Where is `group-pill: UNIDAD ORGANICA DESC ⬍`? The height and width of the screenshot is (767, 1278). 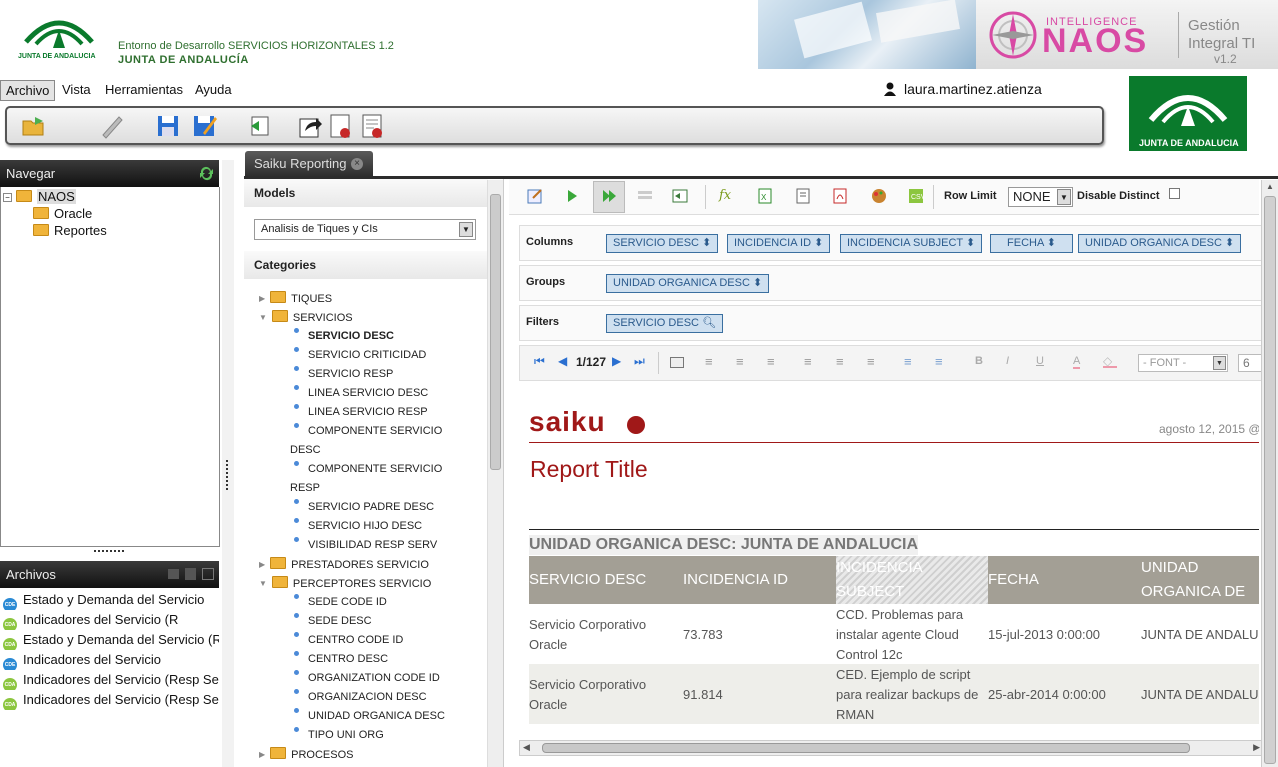 group-pill: UNIDAD ORGANICA DESC ⬍ is located at coordinates (688, 283).